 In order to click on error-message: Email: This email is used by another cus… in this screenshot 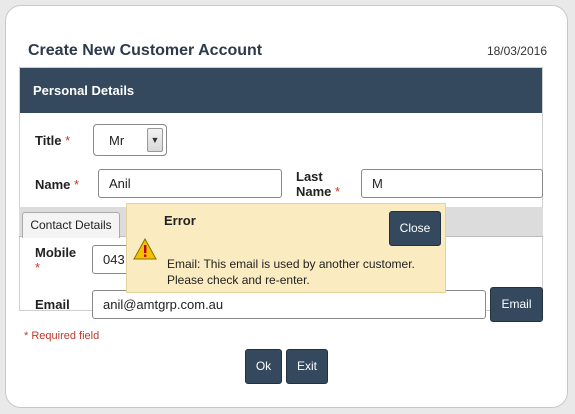, I will do `click(291, 272)`.